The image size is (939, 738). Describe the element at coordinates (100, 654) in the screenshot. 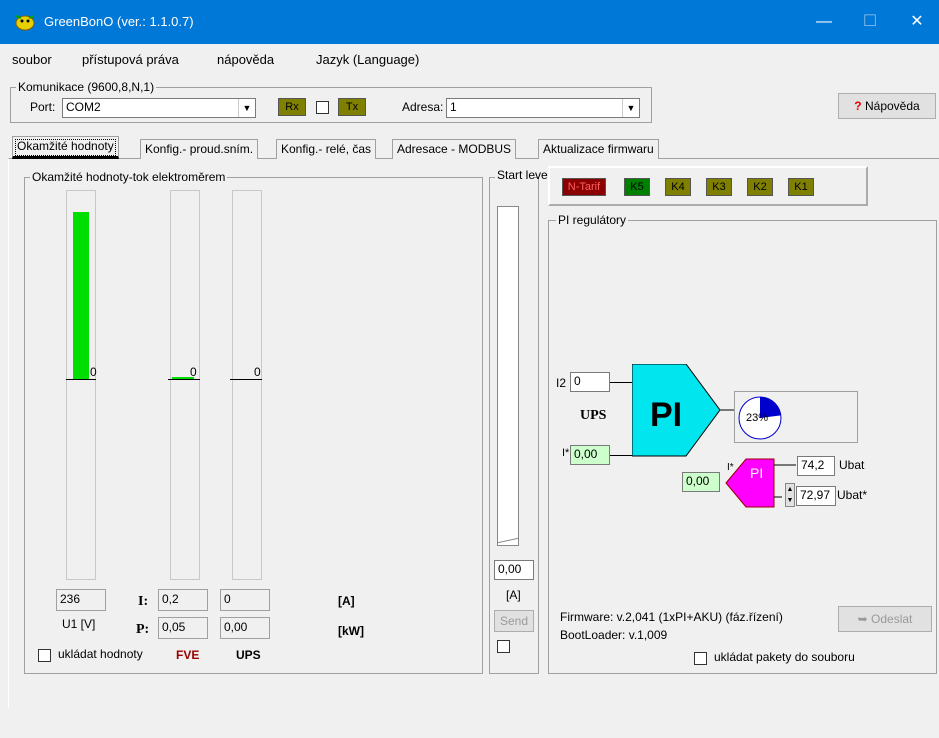

I see `save-values-label: ukládat hodnoty` at that location.